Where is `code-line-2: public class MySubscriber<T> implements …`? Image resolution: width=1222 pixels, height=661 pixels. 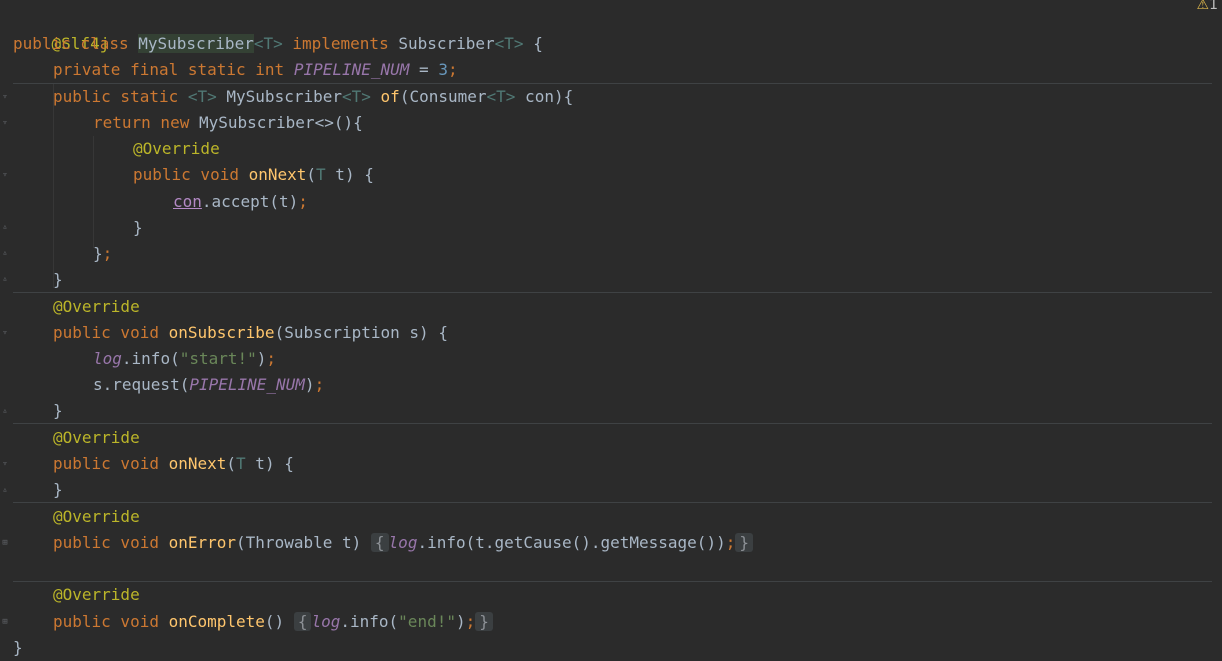
code-line-2: public class MySubscriber<T> implements … is located at coordinates (278, 44).